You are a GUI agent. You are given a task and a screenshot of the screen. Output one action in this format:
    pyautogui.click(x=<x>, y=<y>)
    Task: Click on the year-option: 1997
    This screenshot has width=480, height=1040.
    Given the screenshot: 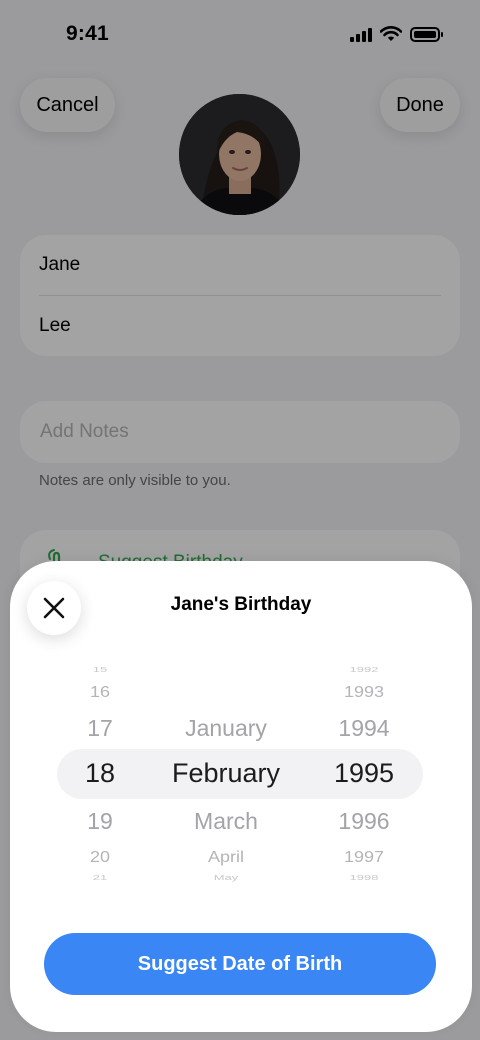 What is the action you would take?
    pyautogui.click(x=364, y=856)
    